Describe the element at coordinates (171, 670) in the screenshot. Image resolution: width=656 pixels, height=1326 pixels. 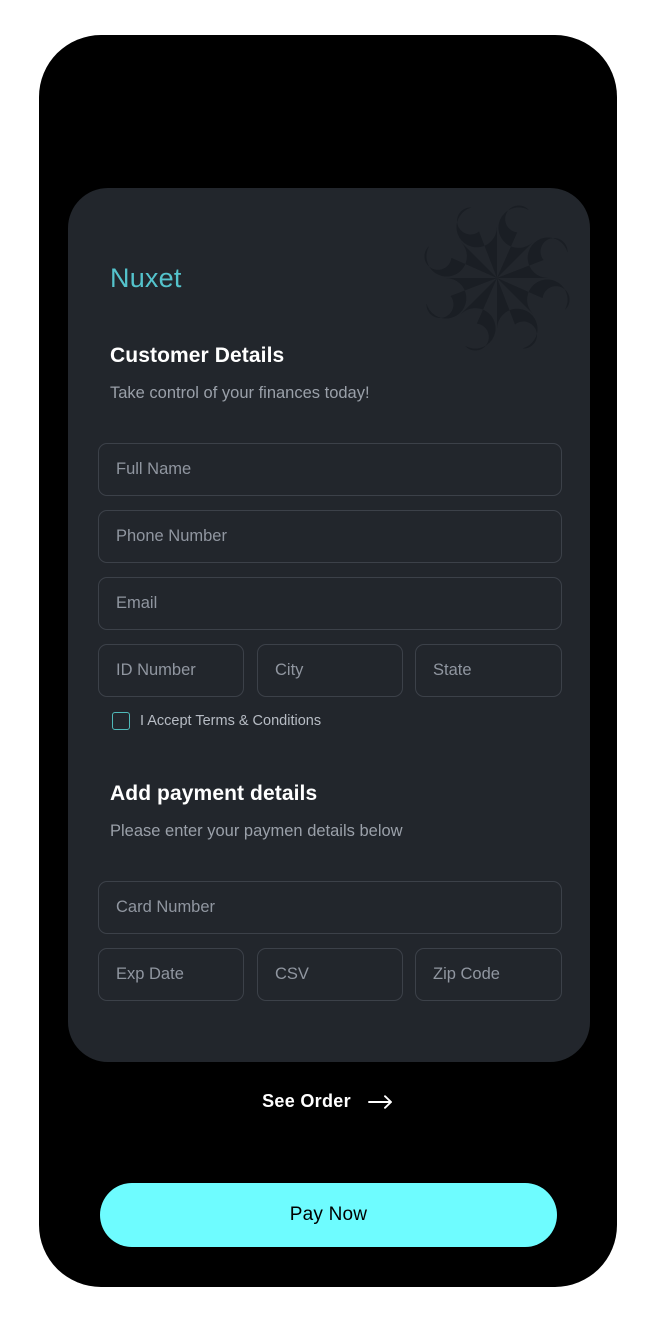
I see `id-number-input` at that location.